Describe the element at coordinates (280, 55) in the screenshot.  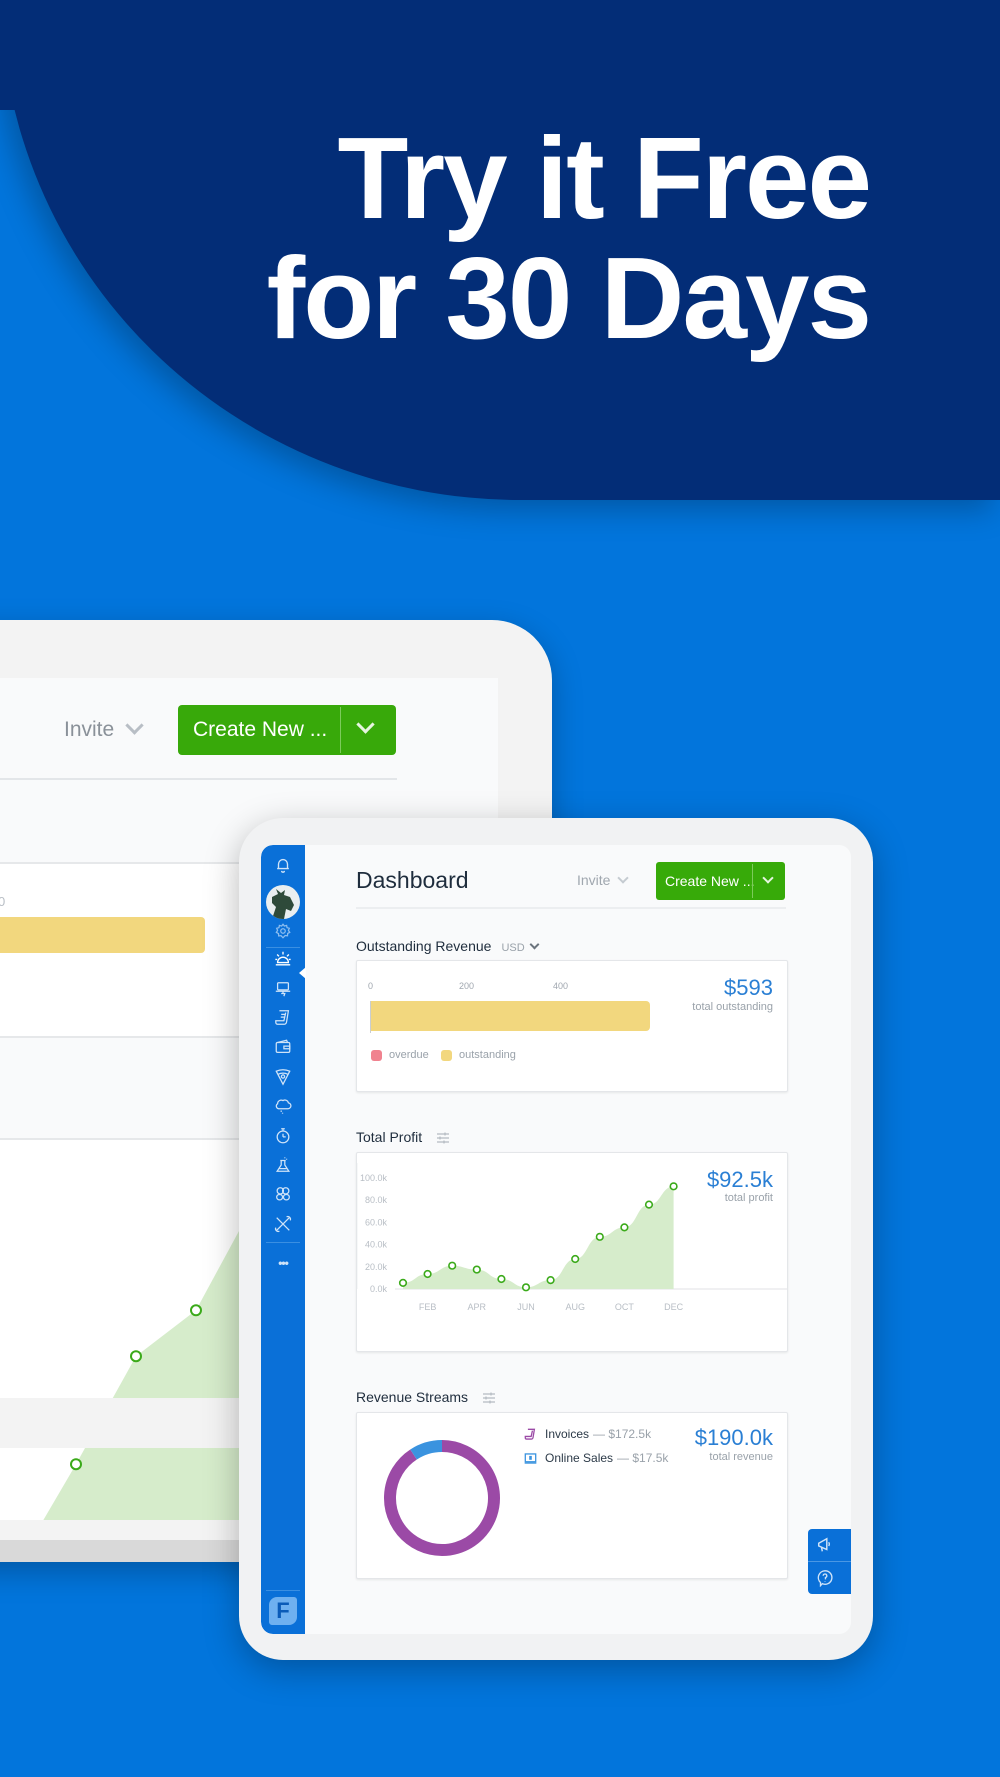
I see `hero-banner-fill` at that location.